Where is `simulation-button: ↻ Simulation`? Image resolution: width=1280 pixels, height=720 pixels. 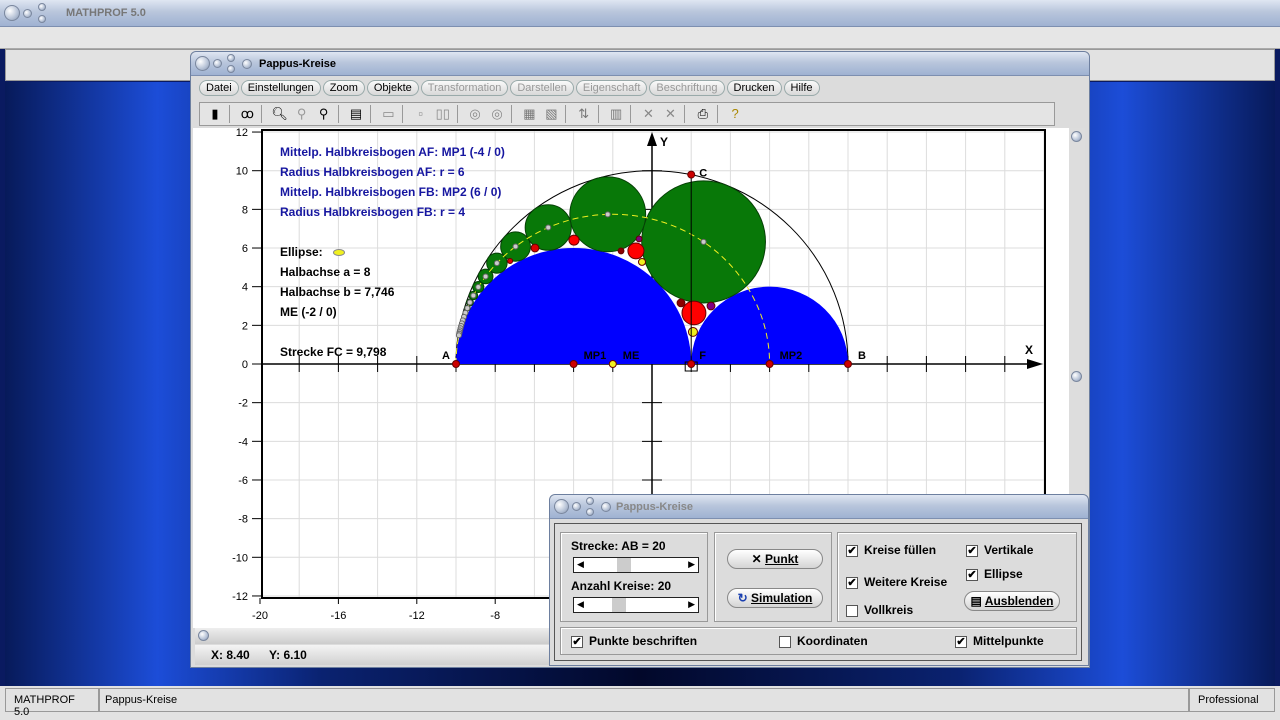 simulation-button: ↻ Simulation is located at coordinates (775, 598).